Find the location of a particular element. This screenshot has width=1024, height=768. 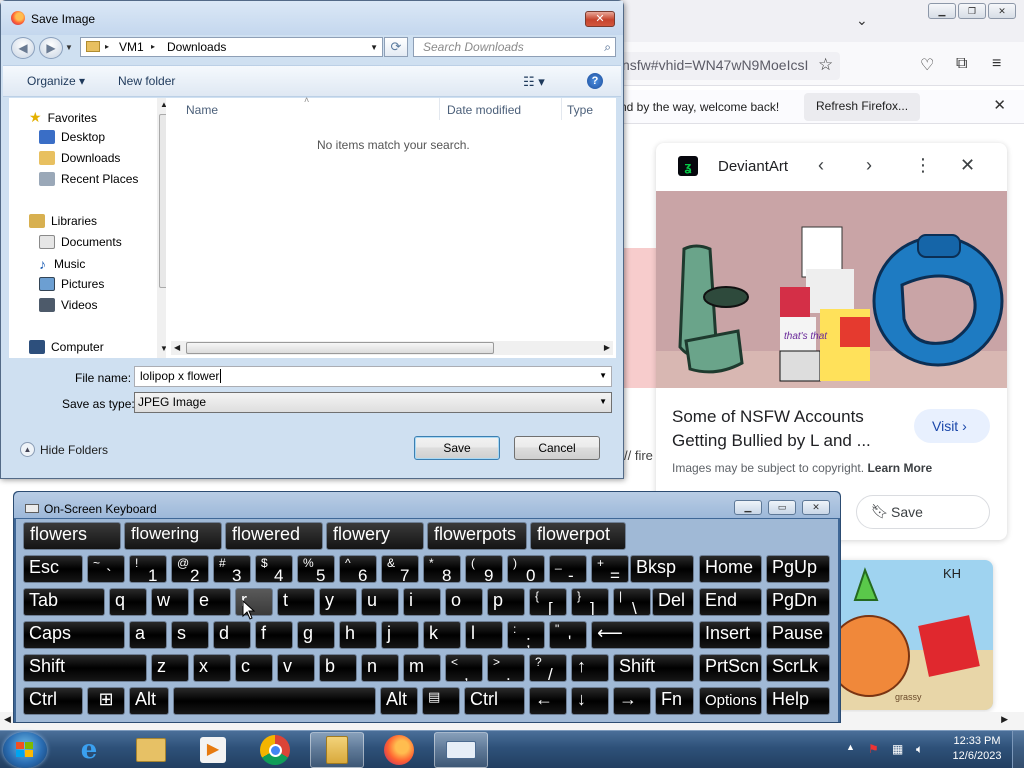

key-del: Del is located at coordinates (673, 602).